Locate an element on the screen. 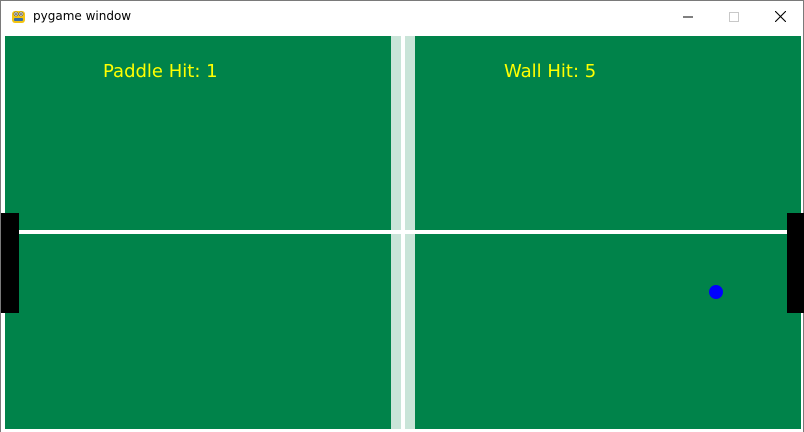 This screenshot has width=804, height=432. minimize-icon is located at coordinates (688, 16).